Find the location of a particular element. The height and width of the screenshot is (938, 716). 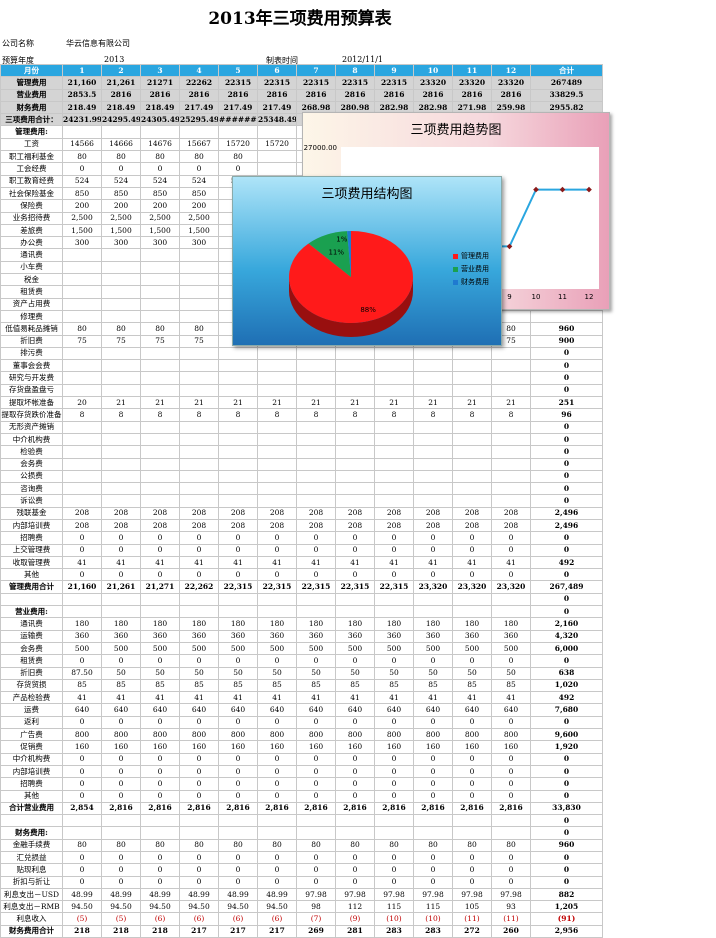

table-cell: 23320 is located at coordinates (472, 83).